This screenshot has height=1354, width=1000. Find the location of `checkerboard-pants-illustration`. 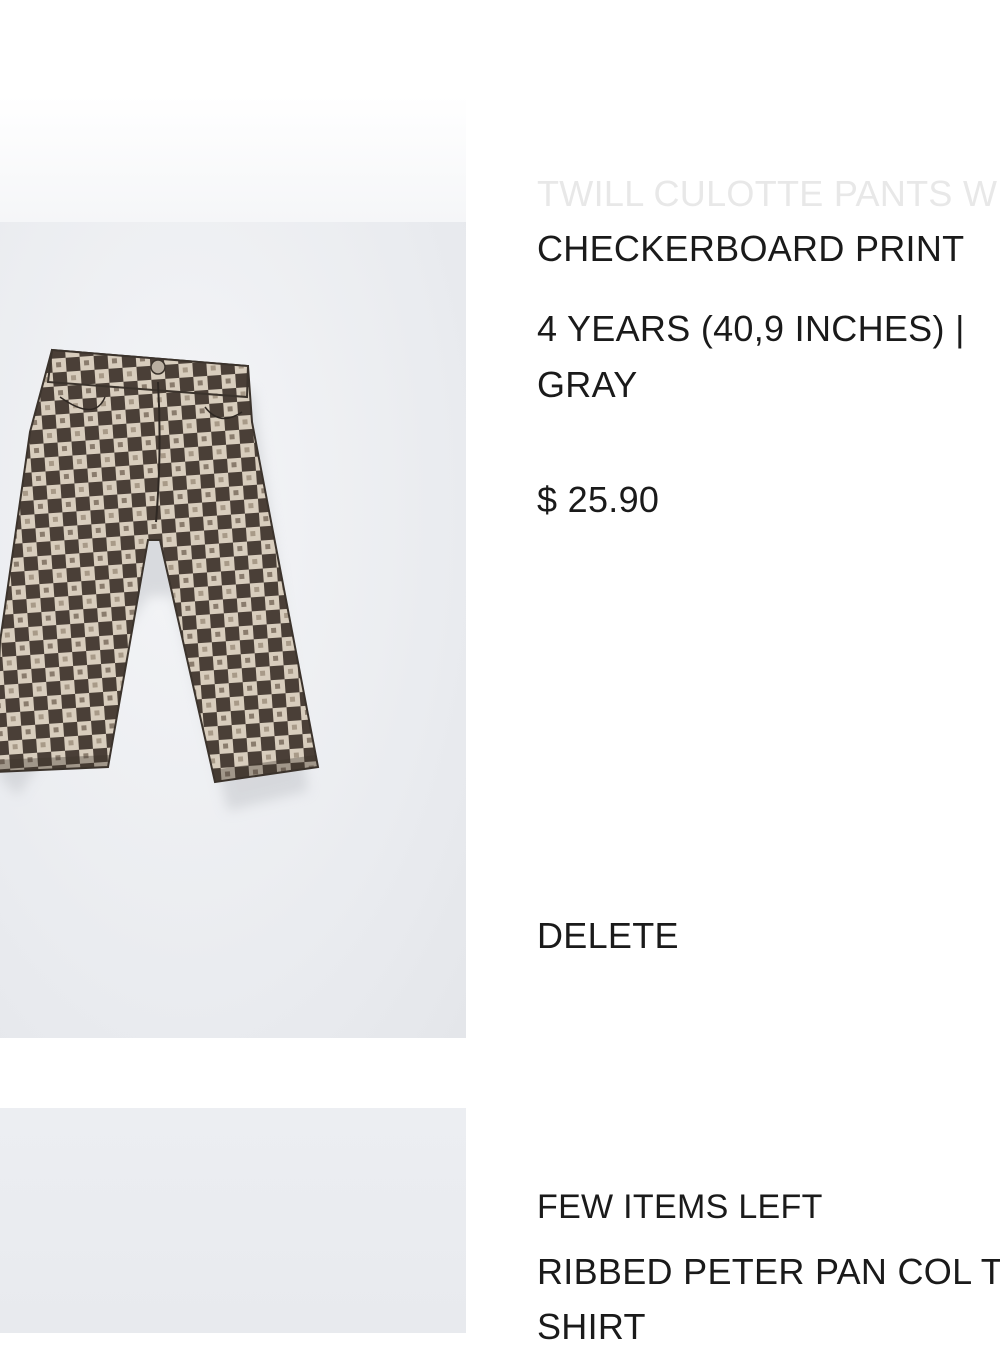

checkerboard-pants-illustration is located at coordinates (160, 579).